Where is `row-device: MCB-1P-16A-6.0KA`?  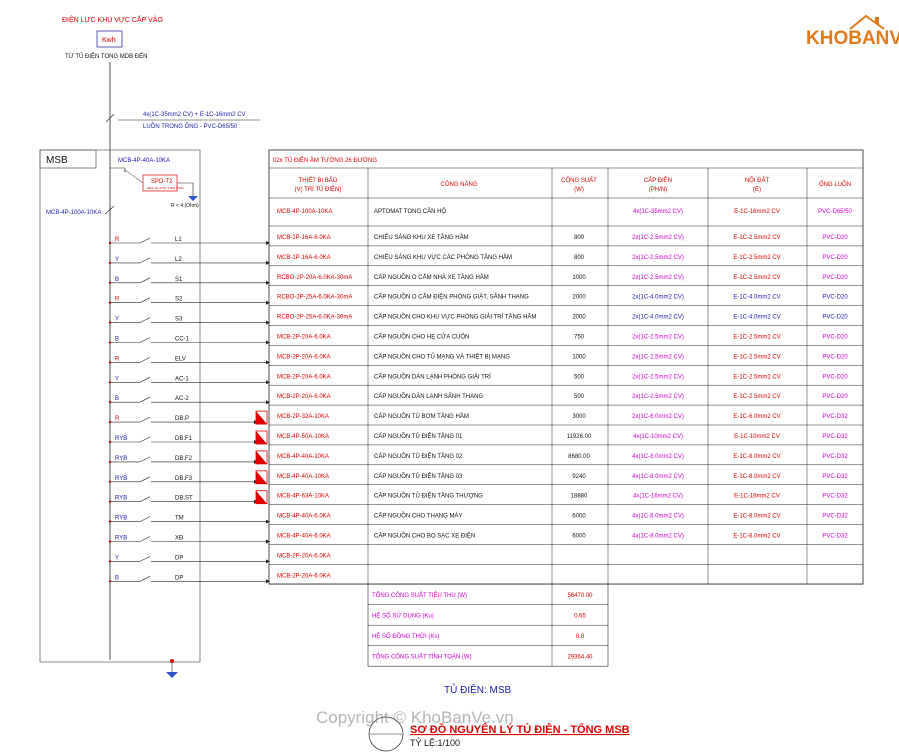
row-device: MCB-1P-16A-6.0KA is located at coordinates (304, 238).